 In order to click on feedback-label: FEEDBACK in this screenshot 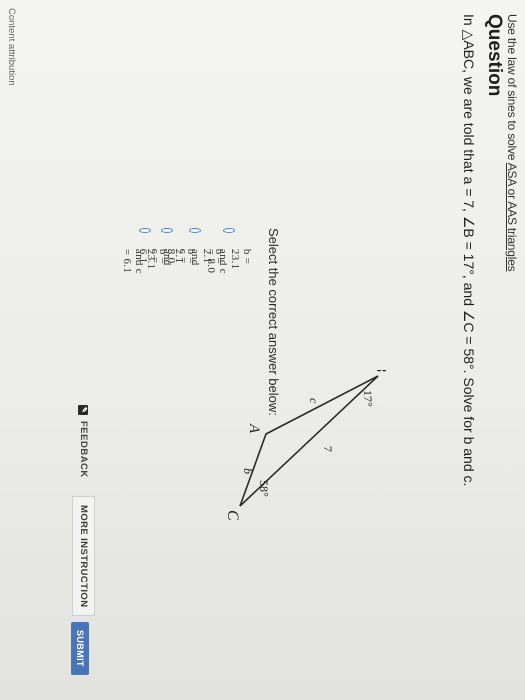, I will do `click(83, 449)`.